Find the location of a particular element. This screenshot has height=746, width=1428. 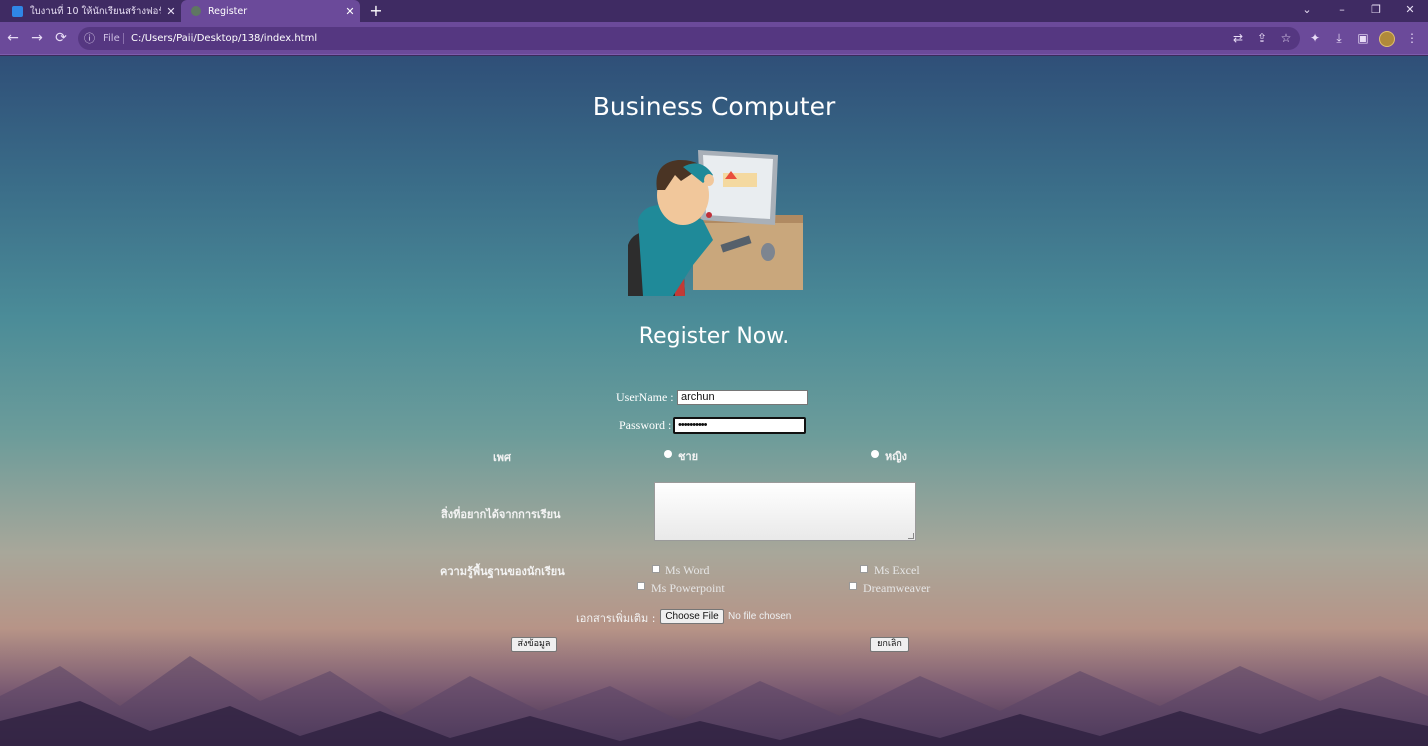

restore-button: ❐ is located at coordinates (1376, 11).